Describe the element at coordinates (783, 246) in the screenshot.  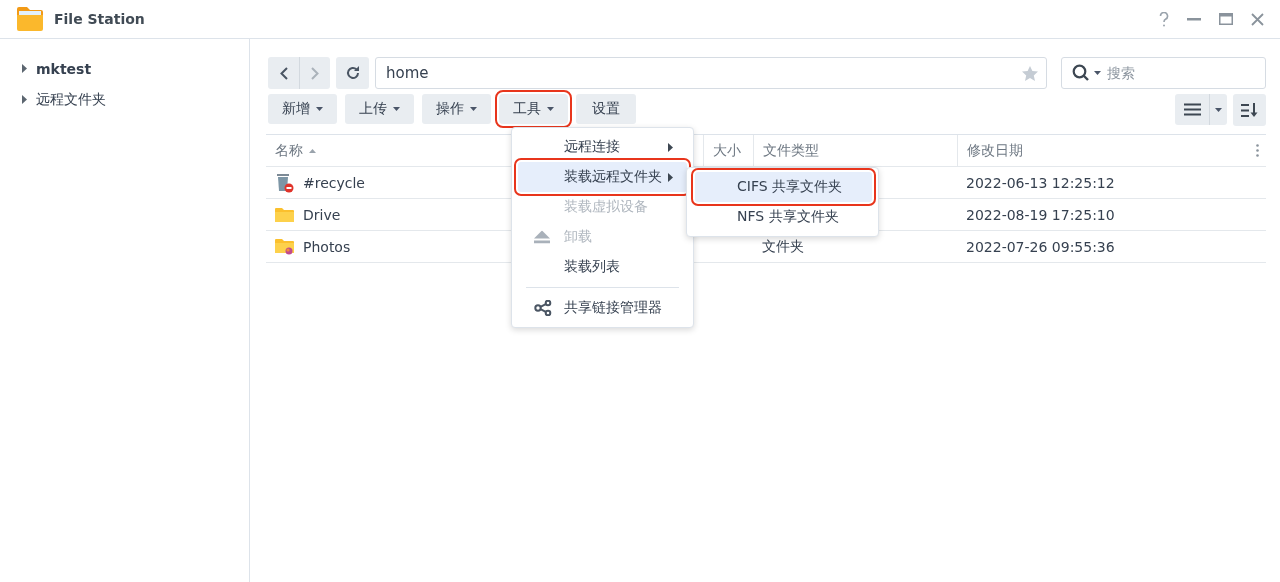
I see `table-cell: 文件夹` at that location.